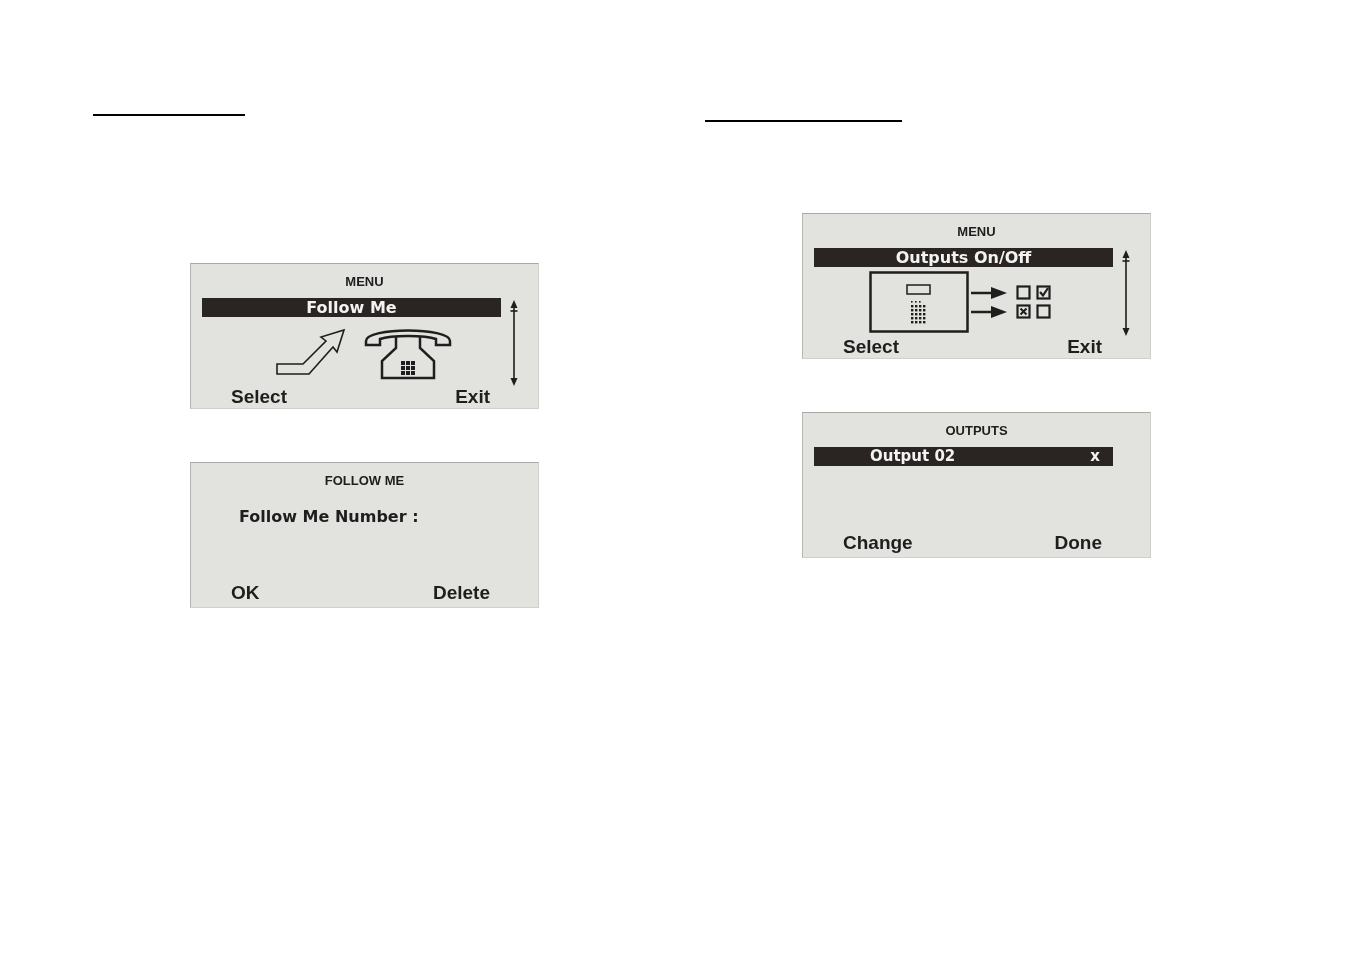  I want to click on softkey-label: OK, so click(245, 593).